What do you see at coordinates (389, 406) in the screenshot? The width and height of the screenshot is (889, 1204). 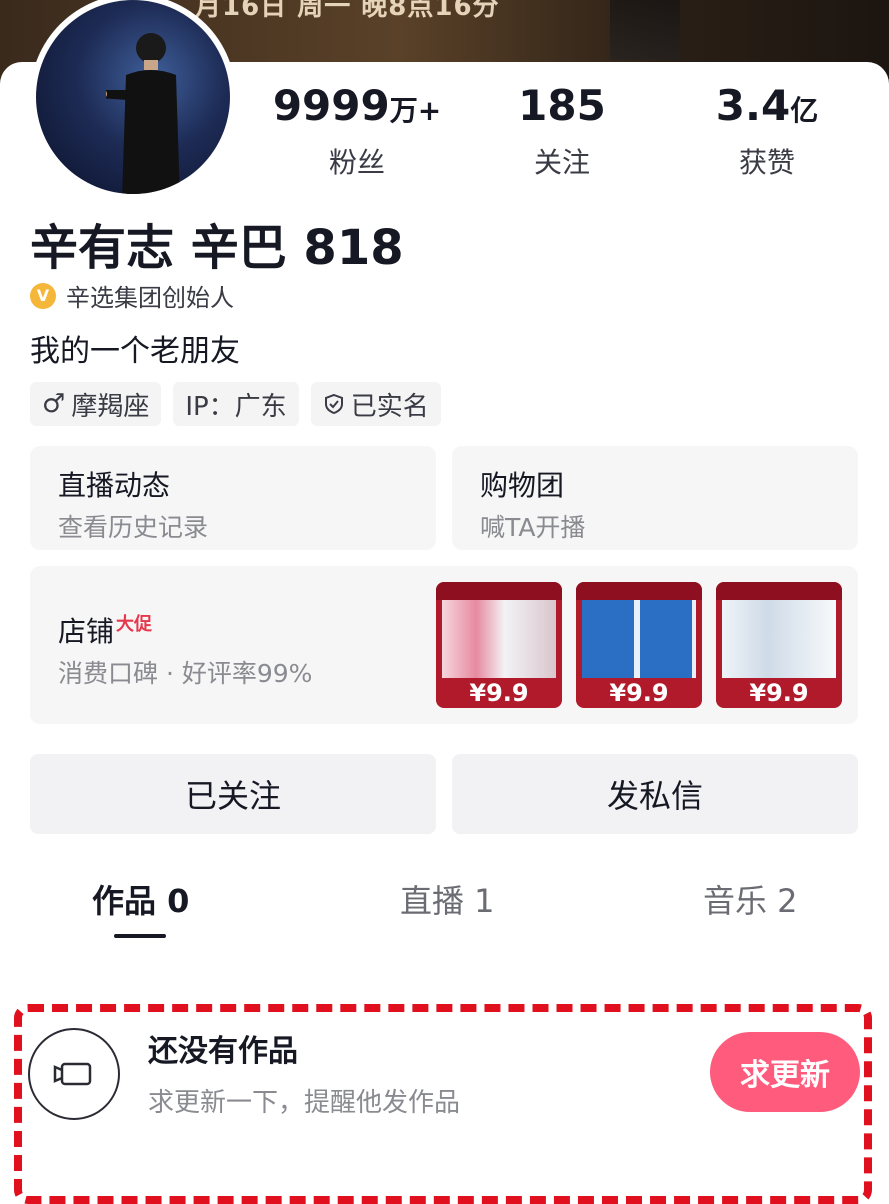 I see `tag-verified-label: 已实名` at bounding box center [389, 406].